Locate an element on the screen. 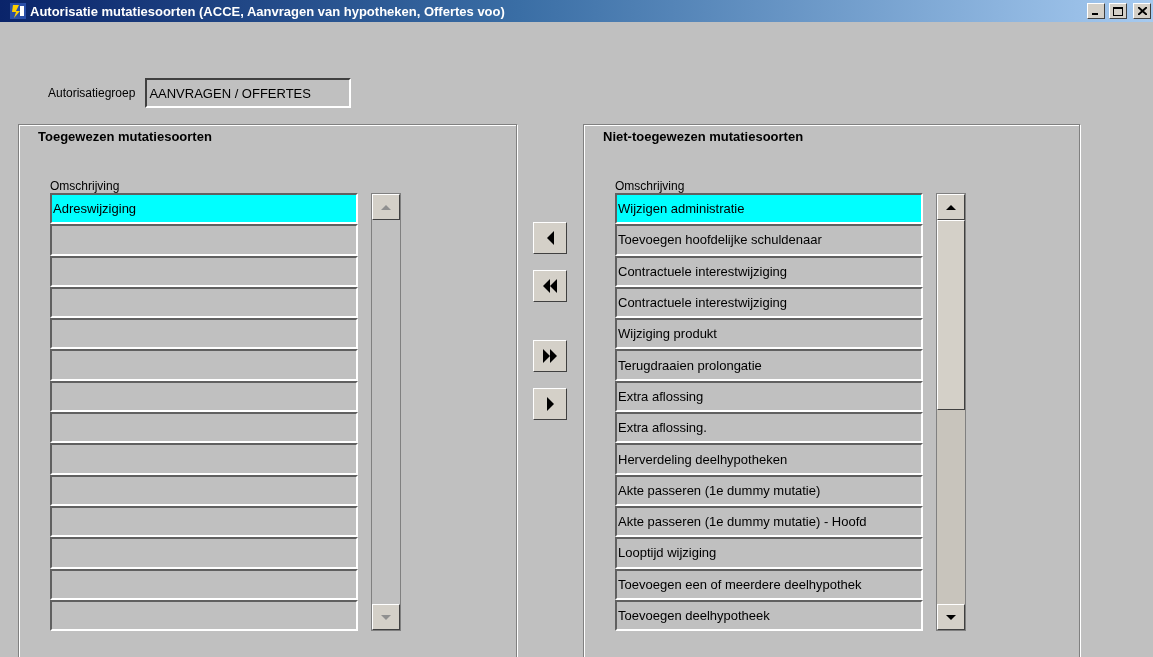 The image size is (1153, 657). list-record: Terugdraaien prolongatie is located at coordinates (769, 365).